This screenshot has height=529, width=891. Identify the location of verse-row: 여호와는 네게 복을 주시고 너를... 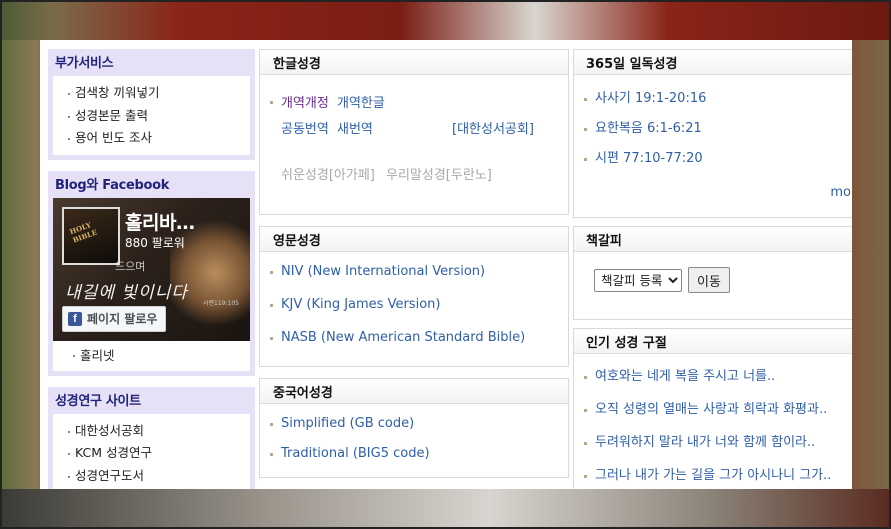
(713, 383).